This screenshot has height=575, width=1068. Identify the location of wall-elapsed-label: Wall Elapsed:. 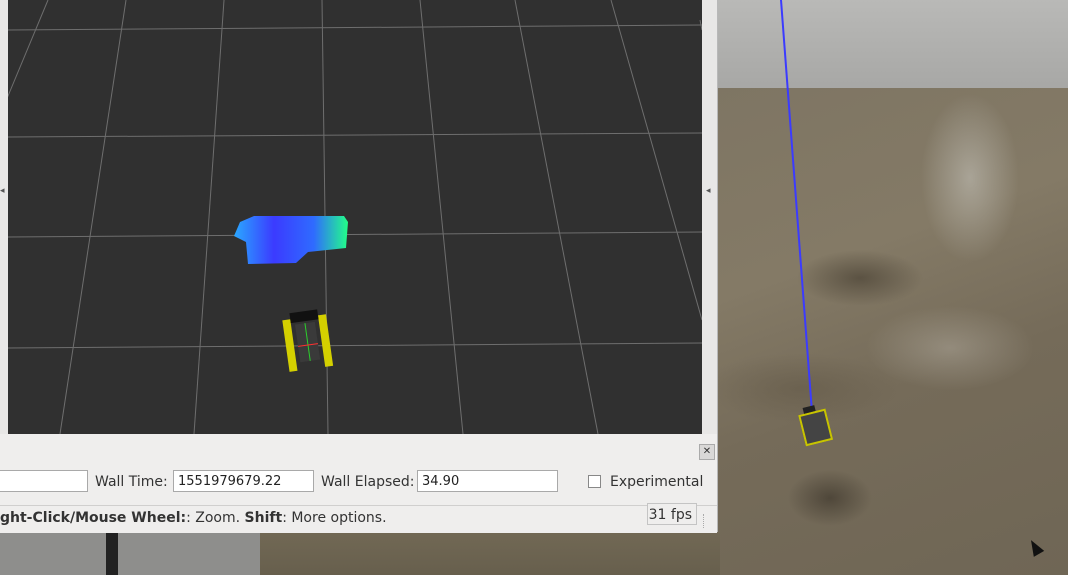
(368, 482).